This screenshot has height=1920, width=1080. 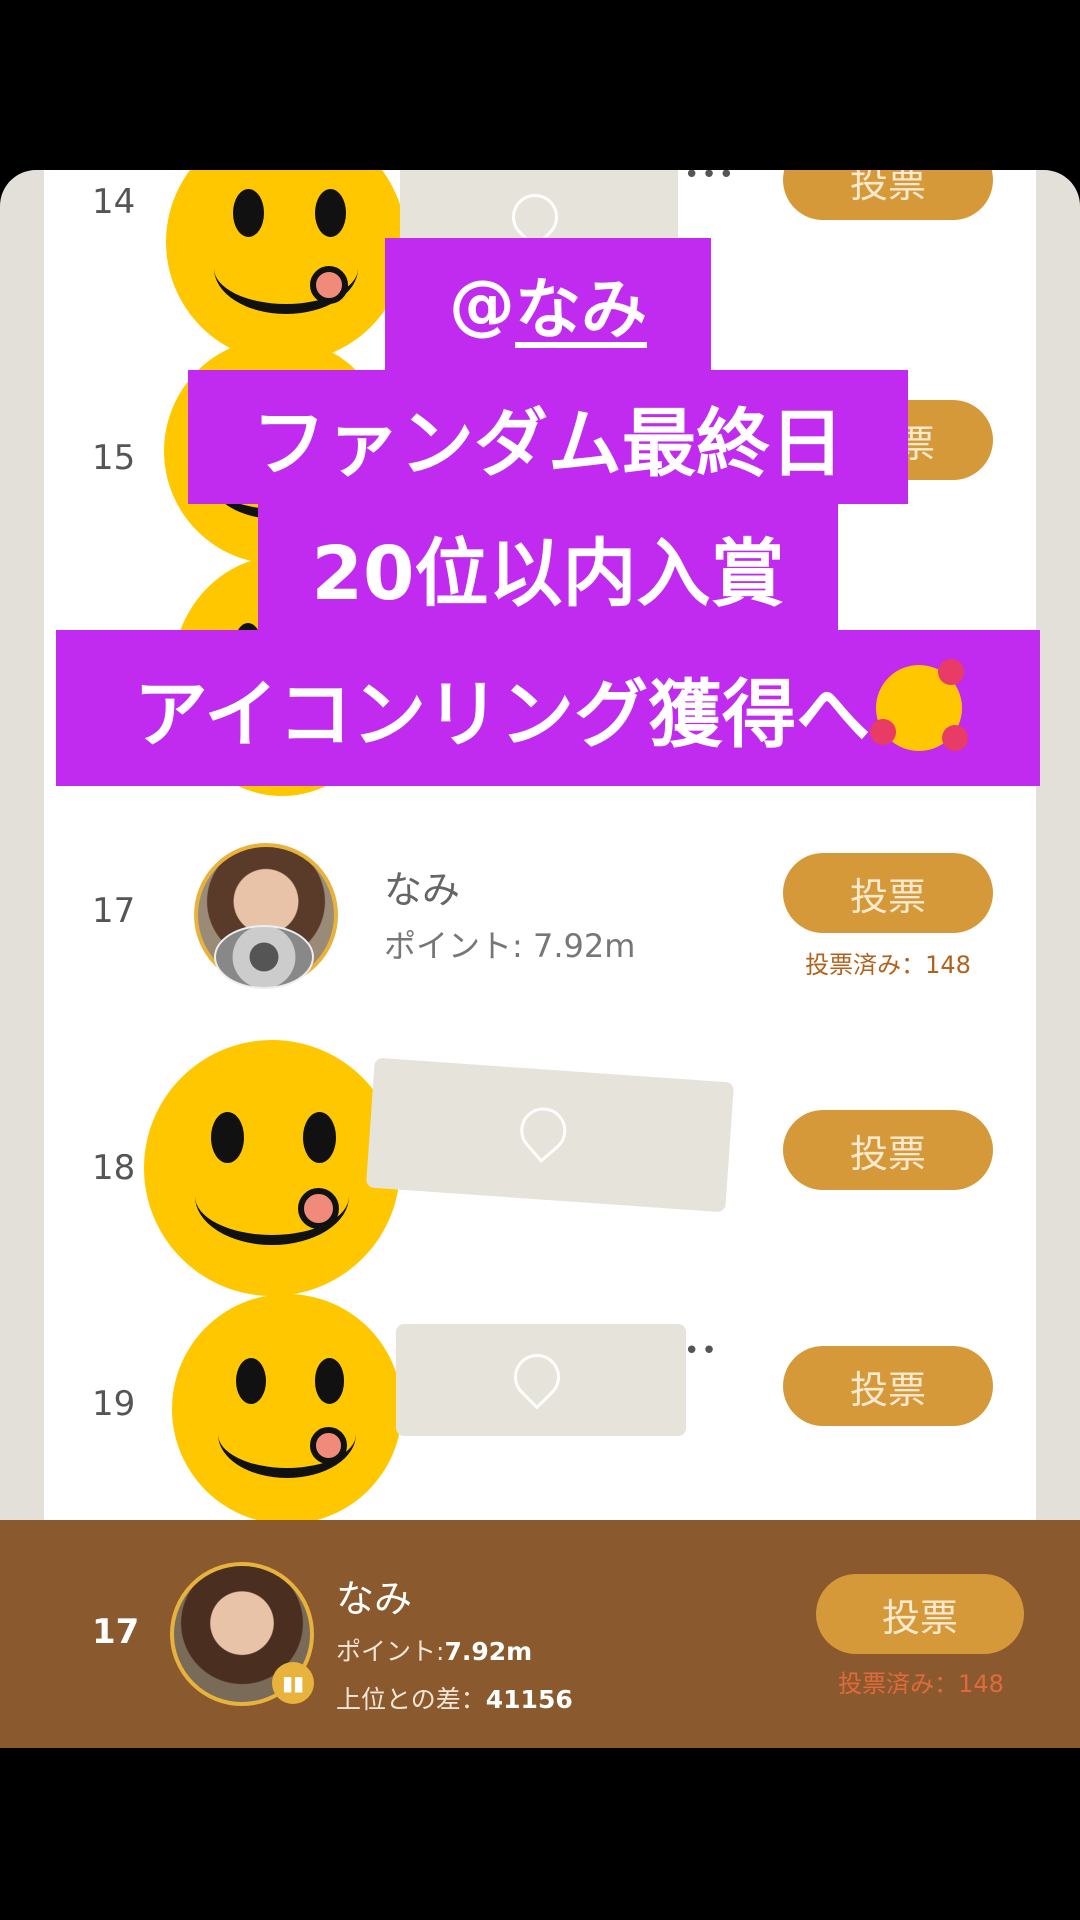 What do you see at coordinates (114, 458) in the screenshot?
I see `rank-number: 15` at bounding box center [114, 458].